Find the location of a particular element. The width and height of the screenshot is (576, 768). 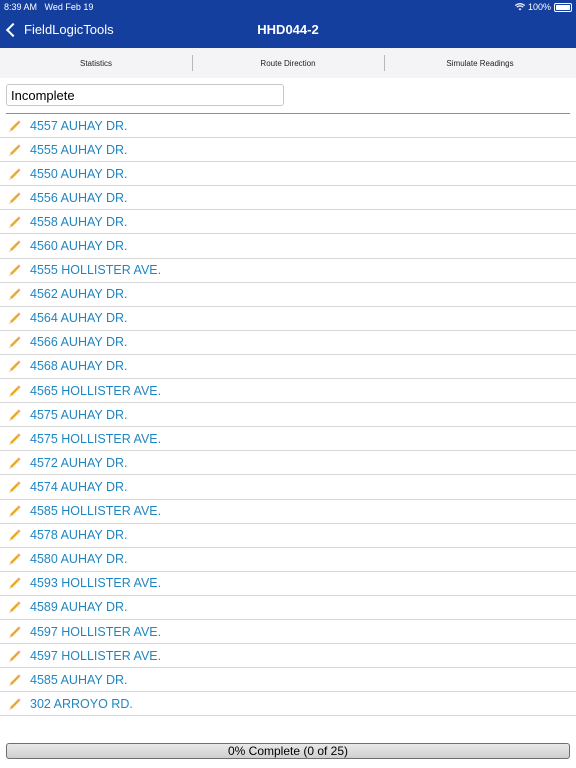

status-time-date: 8:39 AM Wed Feb 19 is located at coordinates (48, 7).